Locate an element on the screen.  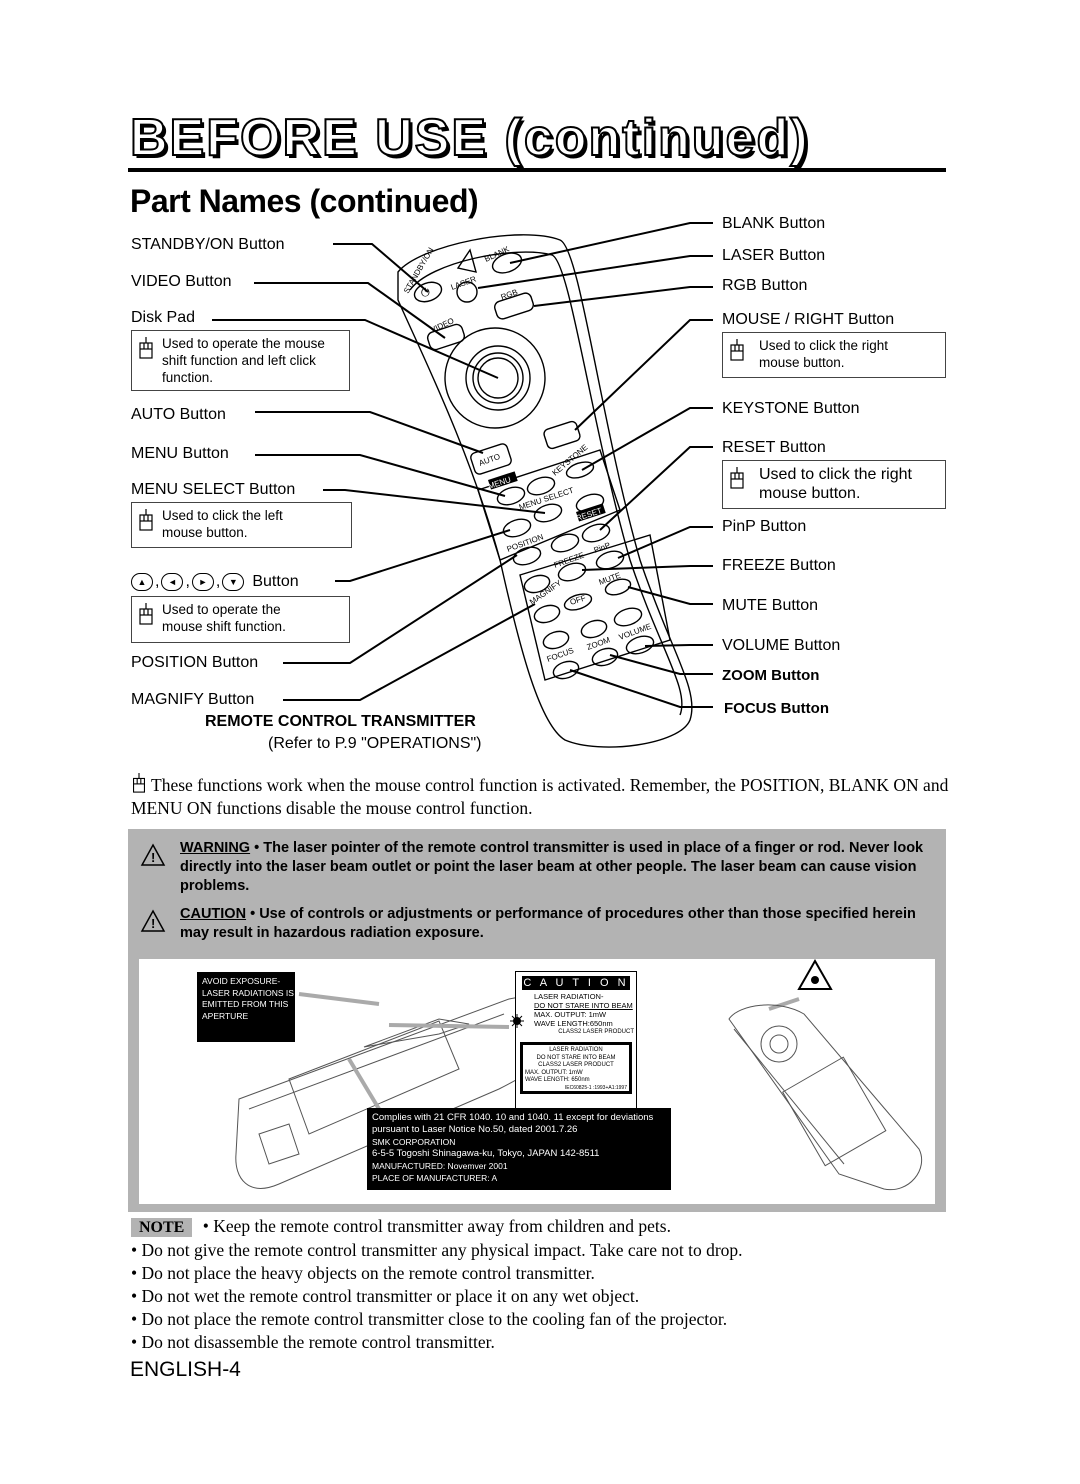
svg-text: MAGNIFY is located at coordinates (546, 592).